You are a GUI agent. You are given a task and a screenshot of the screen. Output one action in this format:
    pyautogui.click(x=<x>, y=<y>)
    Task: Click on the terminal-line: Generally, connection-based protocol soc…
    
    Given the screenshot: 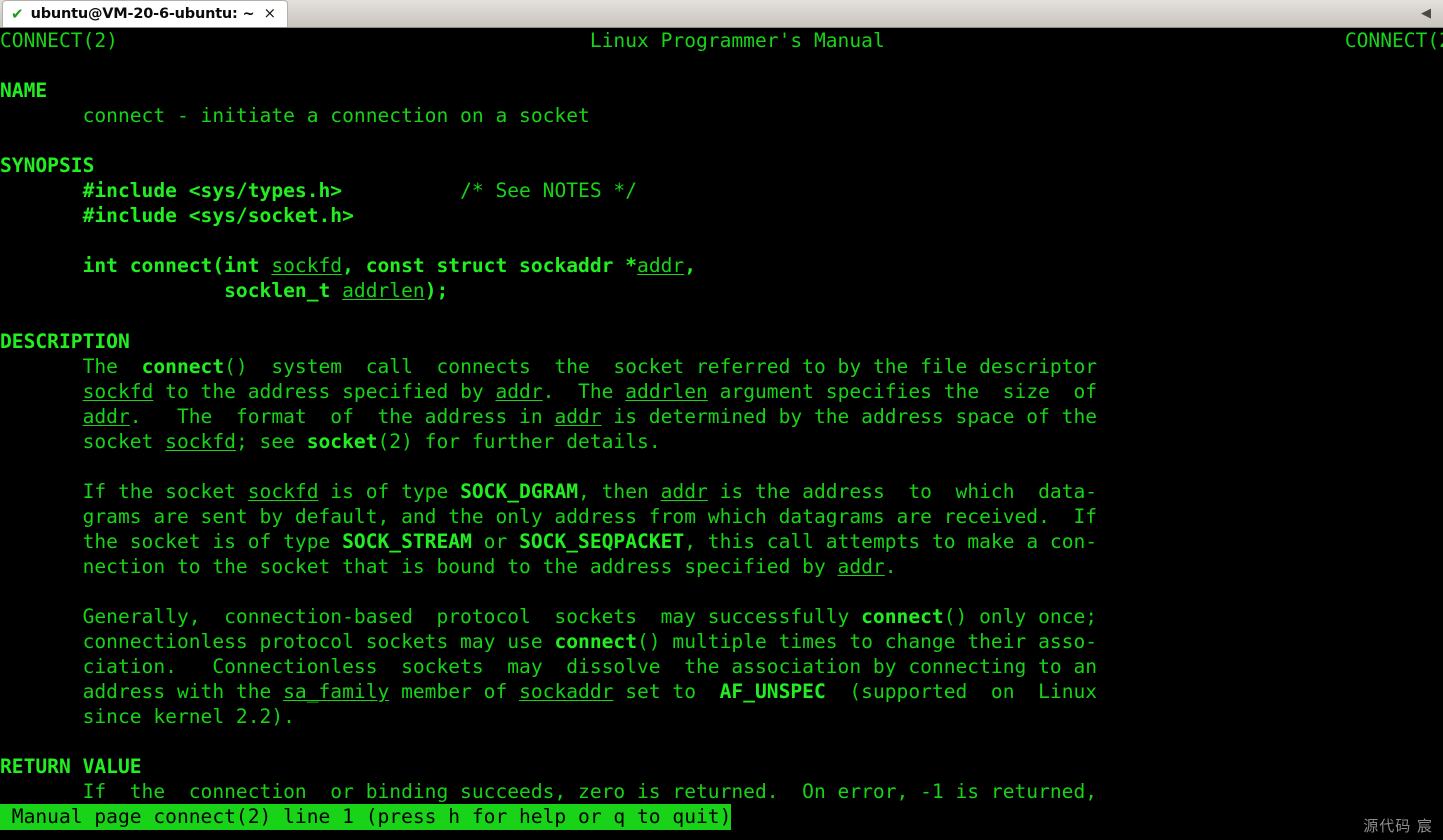 What is the action you would take?
    pyautogui.click(x=721, y=616)
    